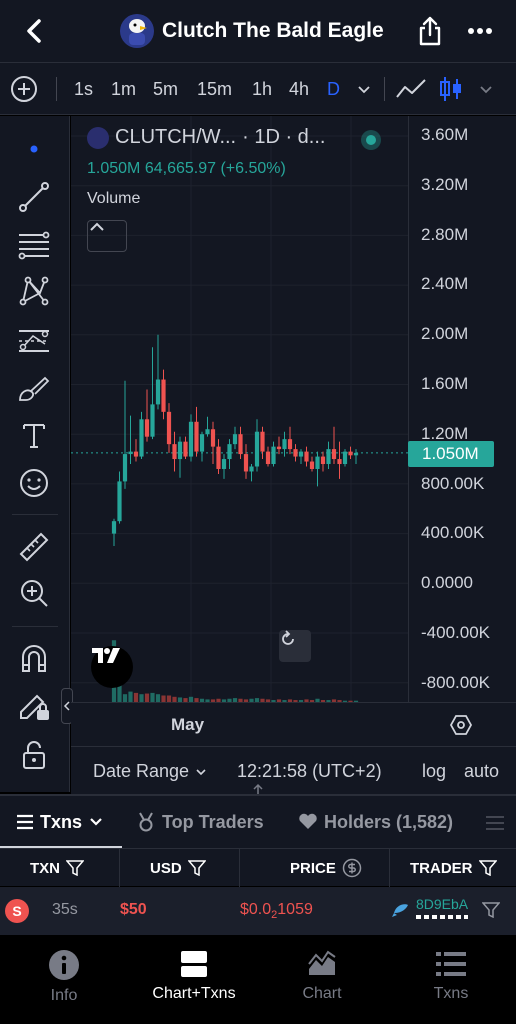 The height and width of the screenshot is (1024, 516). What do you see at coordinates (34, 705) in the screenshot?
I see `lock-drawings-tool` at bounding box center [34, 705].